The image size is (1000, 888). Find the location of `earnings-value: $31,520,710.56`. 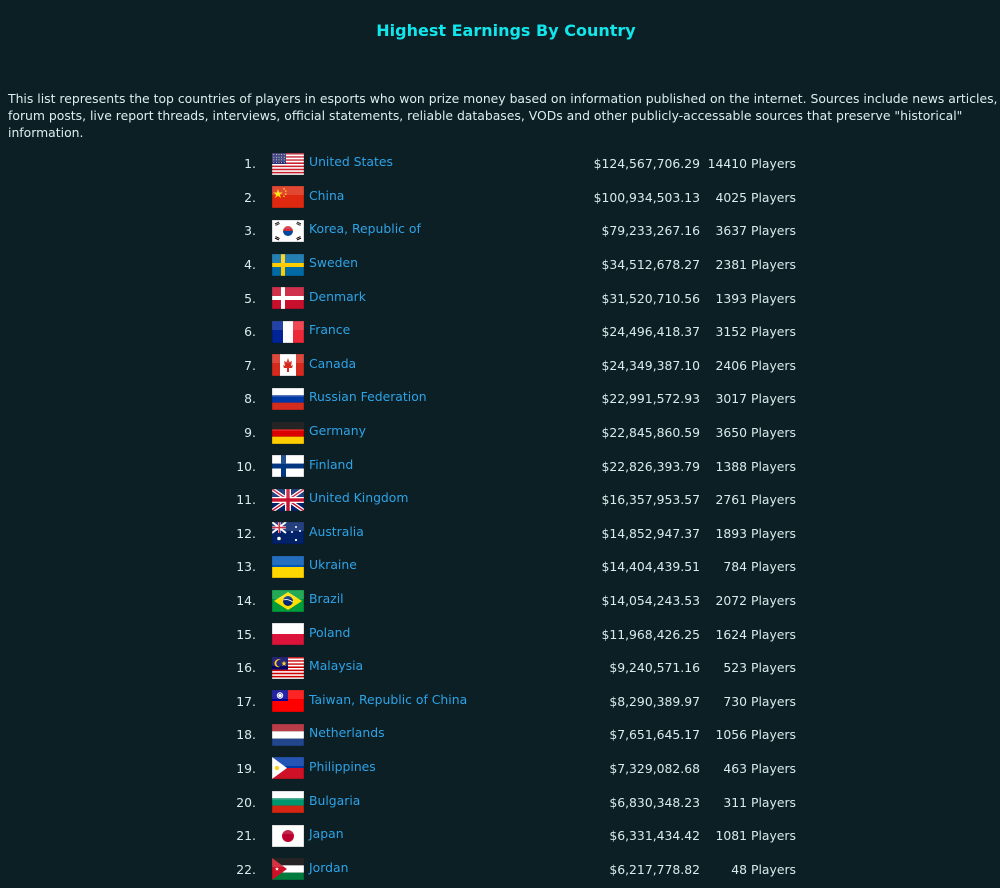

earnings-value: $31,520,710.56 is located at coordinates (650, 298).